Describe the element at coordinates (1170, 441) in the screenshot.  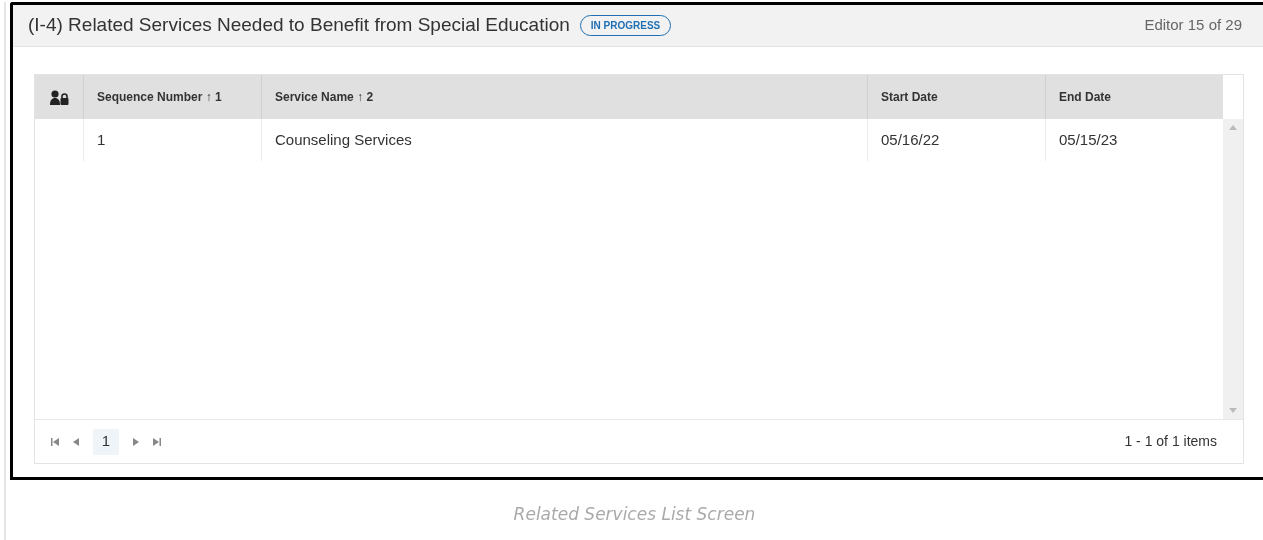
I see `pager-summary: 1 - 1 of 1 items` at that location.